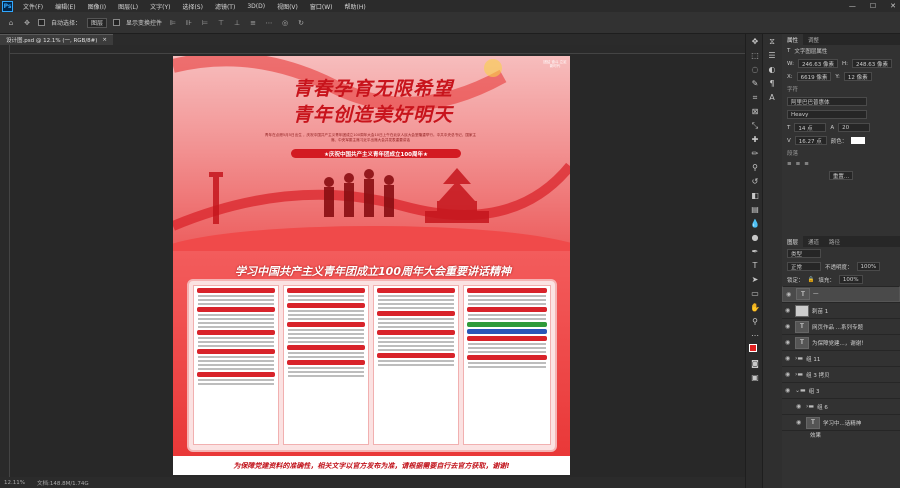 The image size is (900, 488). What do you see at coordinates (5, 261) in the screenshot?
I see `ruler-vertical` at bounding box center [5, 261].